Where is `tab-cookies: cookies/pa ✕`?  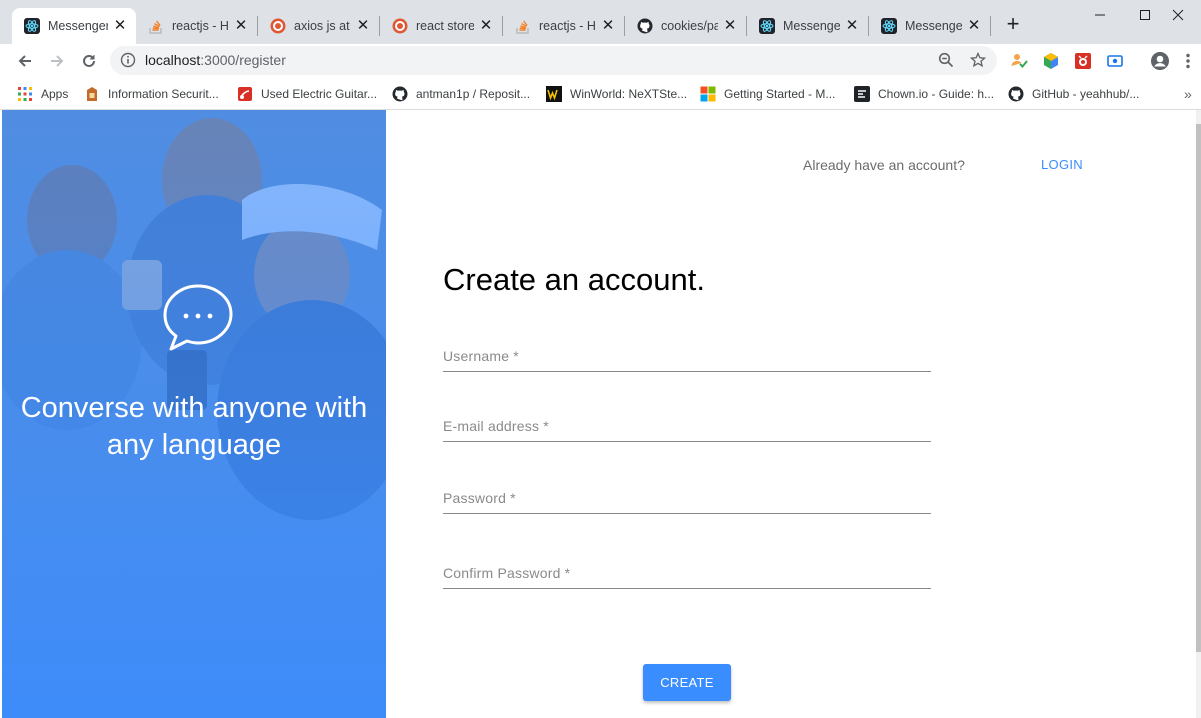
tab-cookies: cookies/pa ✕ is located at coordinates (685, 26).